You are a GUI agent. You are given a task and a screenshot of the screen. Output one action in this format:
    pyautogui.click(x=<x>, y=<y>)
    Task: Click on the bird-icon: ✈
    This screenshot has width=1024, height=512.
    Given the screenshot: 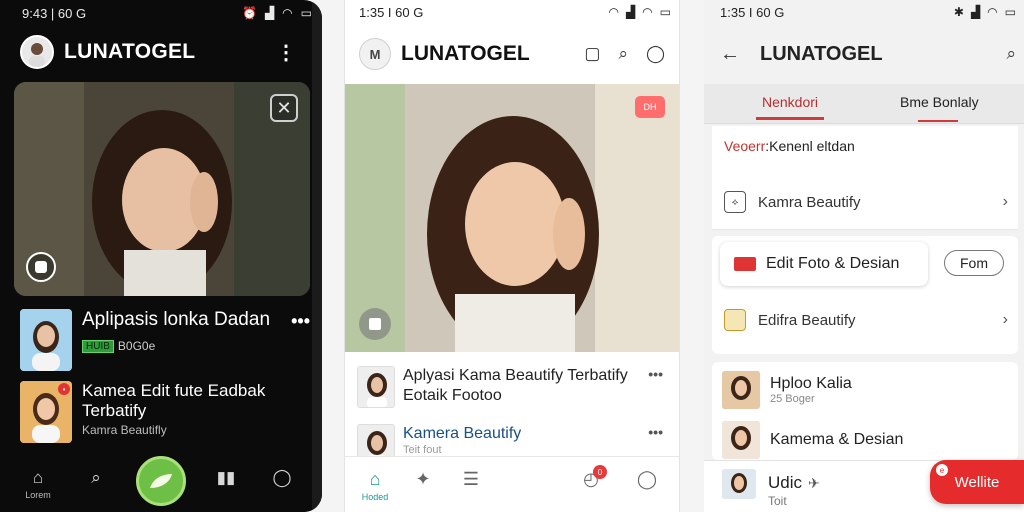 What is the action you would take?
    pyautogui.click(x=814, y=483)
    